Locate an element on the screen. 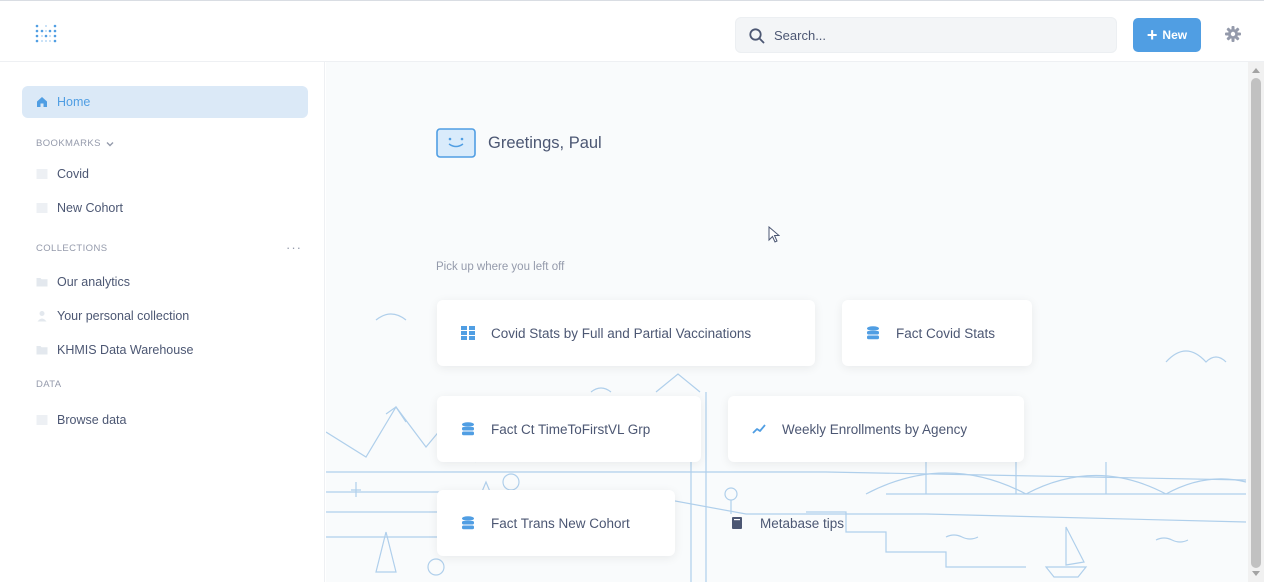 The width and height of the screenshot is (1264, 582). plus-icon: + is located at coordinates (1152, 35).